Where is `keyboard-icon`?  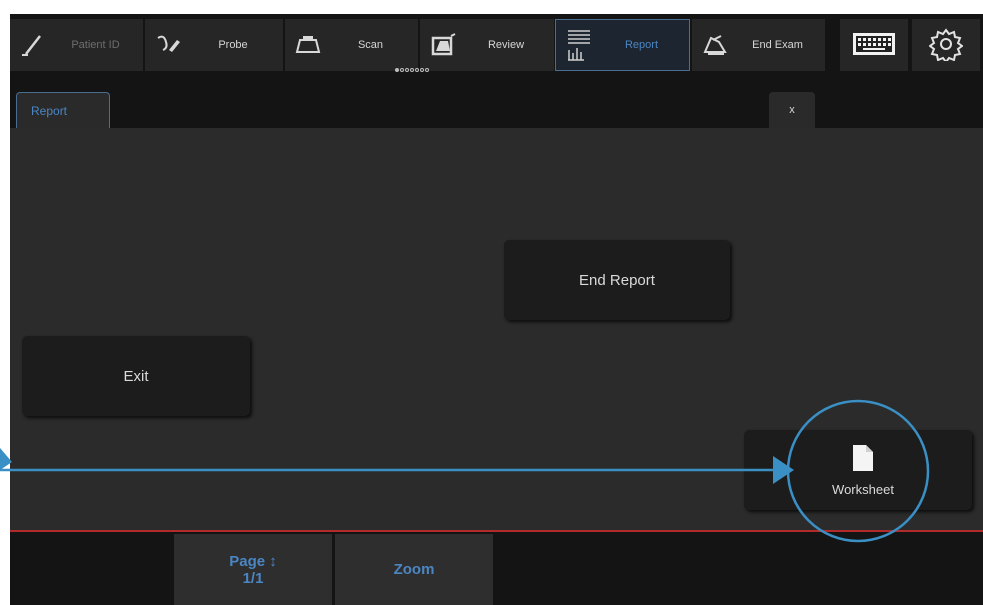
keyboard-icon is located at coordinates (874, 45).